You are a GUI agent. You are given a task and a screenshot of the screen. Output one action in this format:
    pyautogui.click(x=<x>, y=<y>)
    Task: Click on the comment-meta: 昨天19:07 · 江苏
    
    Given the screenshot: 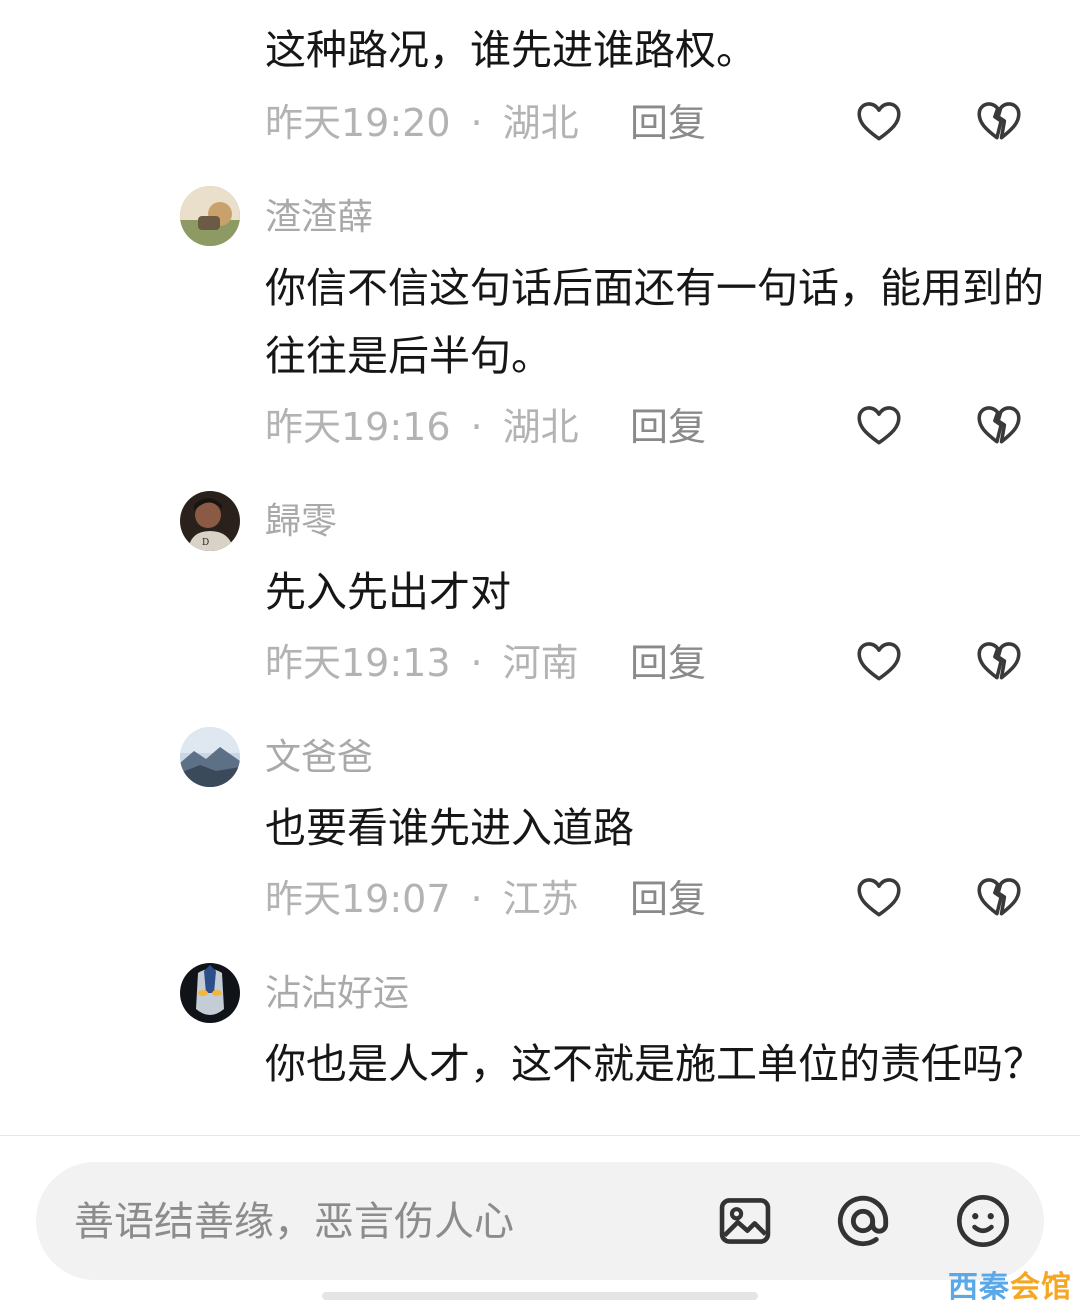 What is the action you would take?
    pyautogui.click(x=422, y=899)
    